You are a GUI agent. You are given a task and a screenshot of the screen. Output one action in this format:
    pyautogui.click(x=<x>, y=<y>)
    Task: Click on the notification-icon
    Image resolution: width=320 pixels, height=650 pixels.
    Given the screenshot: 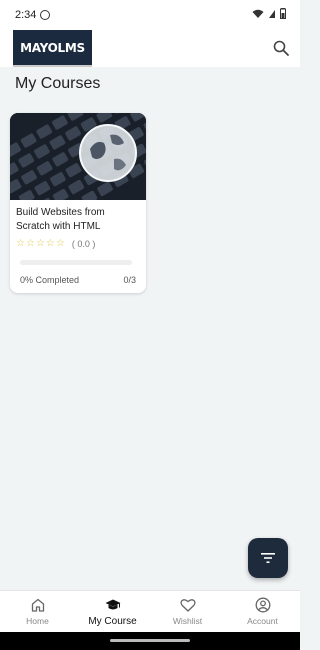 What is the action you would take?
    pyautogui.click(x=45, y=15)
    